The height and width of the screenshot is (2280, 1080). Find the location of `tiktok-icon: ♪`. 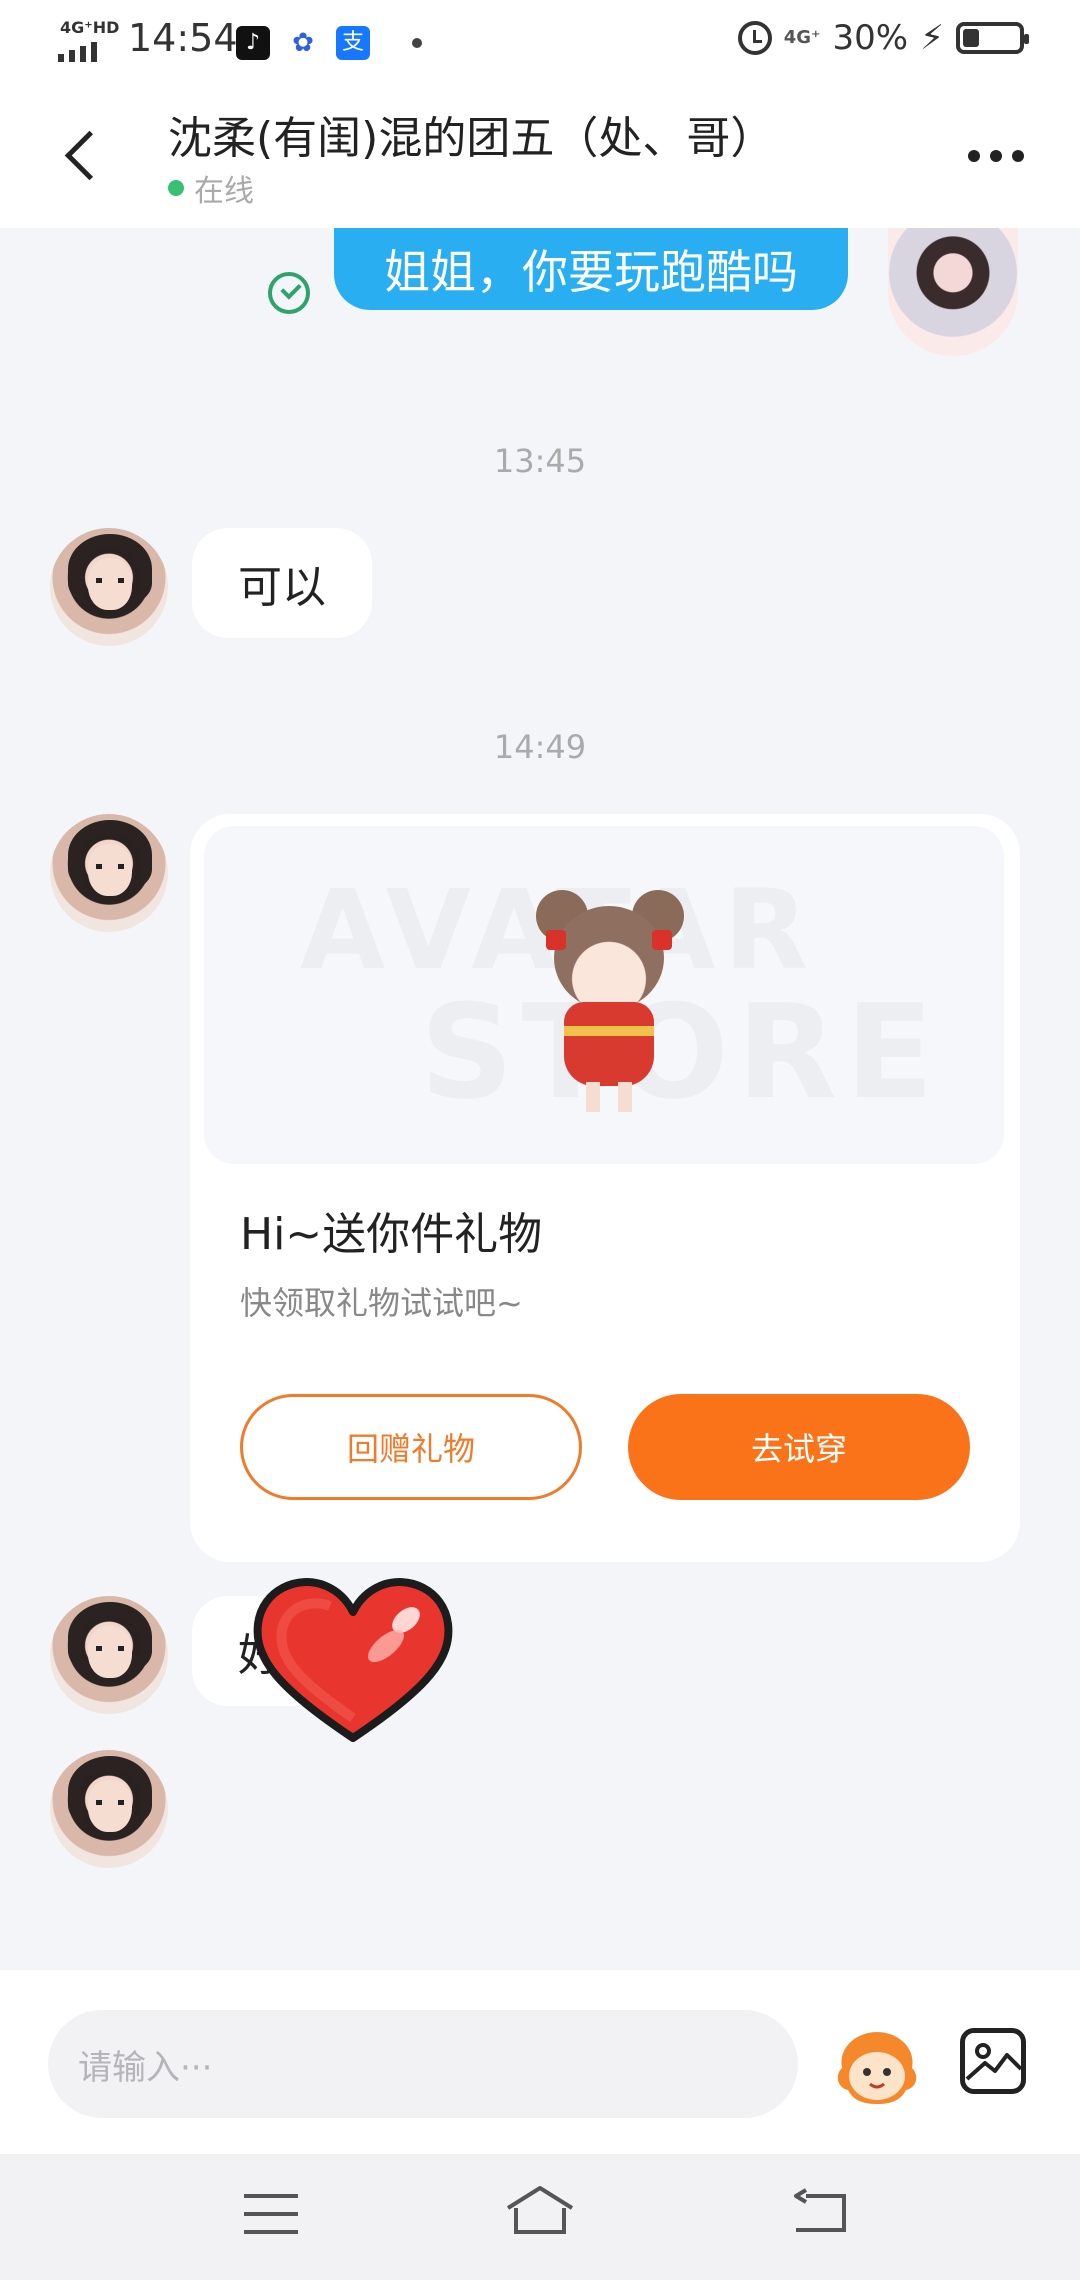

tiktok-icon: ♪ is located at coordinates (253, 43).